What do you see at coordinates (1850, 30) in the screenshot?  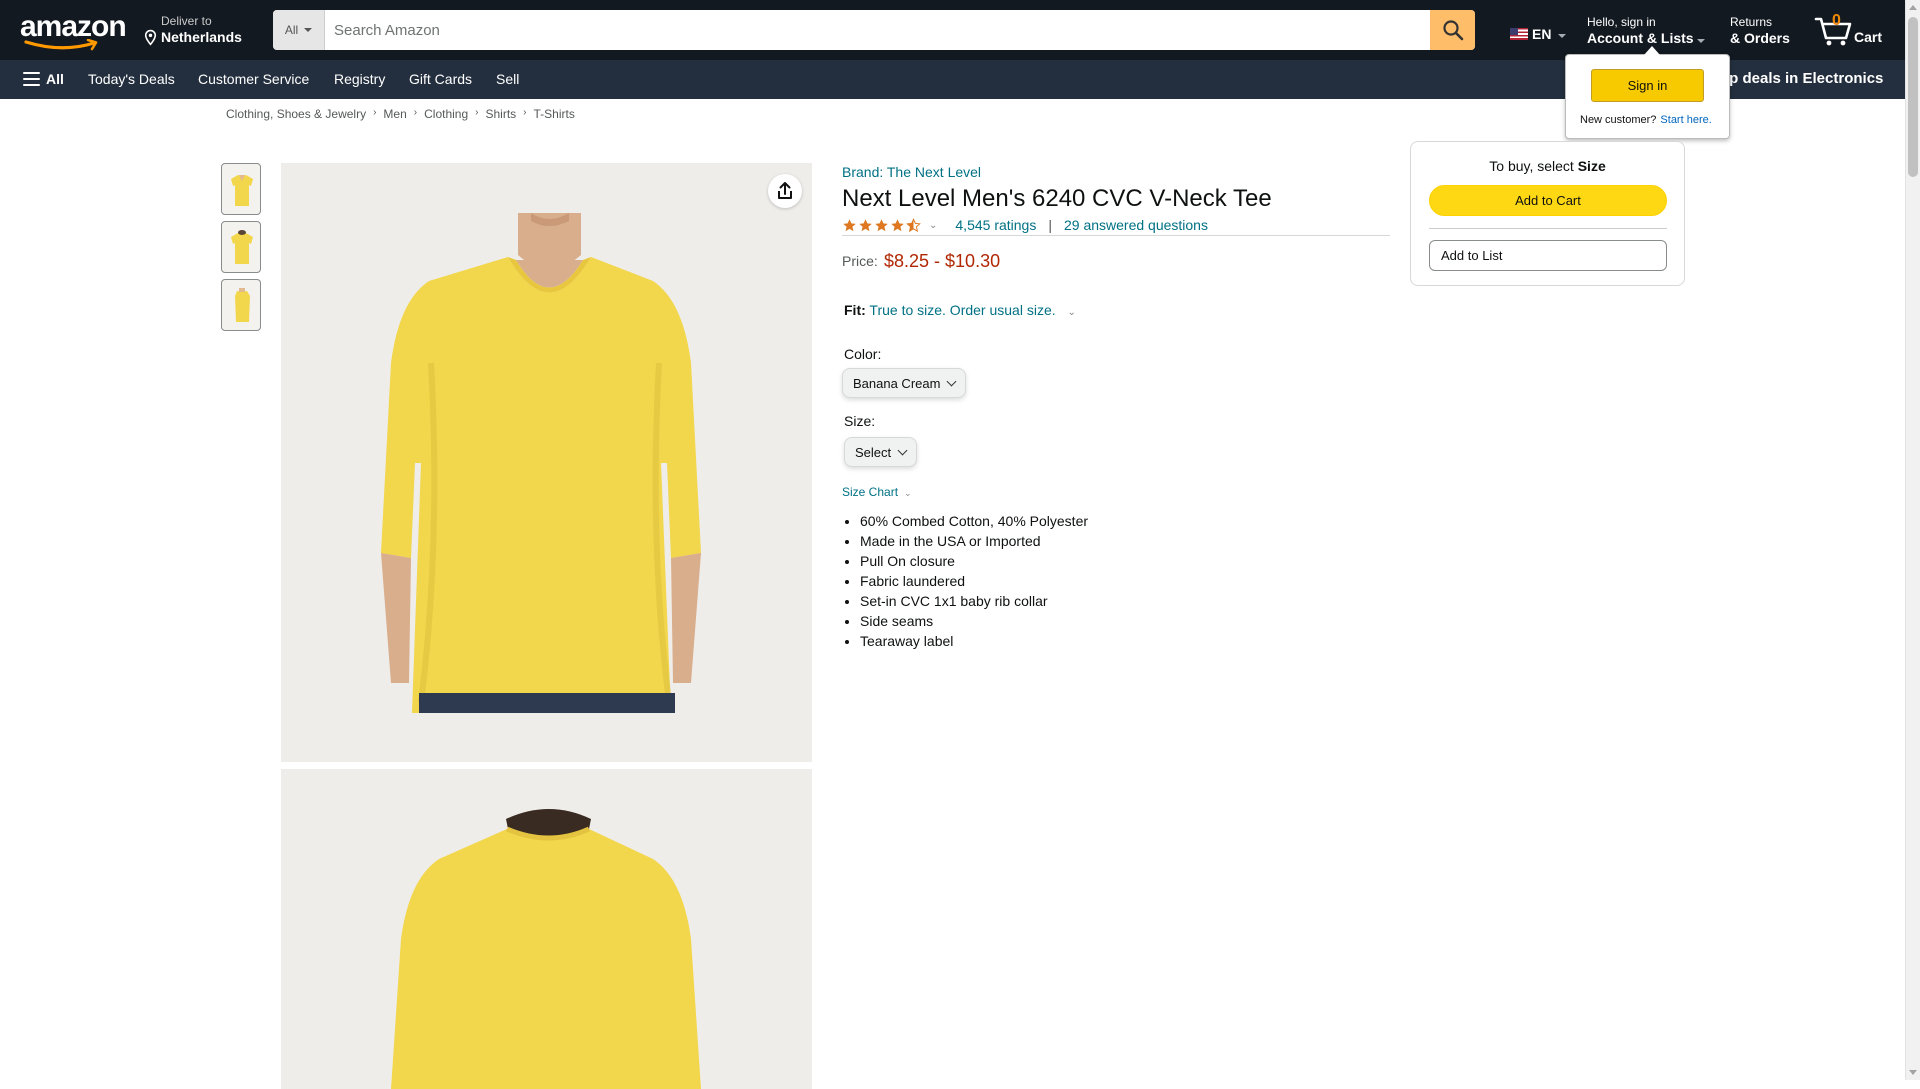 I see `cart-button: 0 Cart` at bounding box center [1850, 30].